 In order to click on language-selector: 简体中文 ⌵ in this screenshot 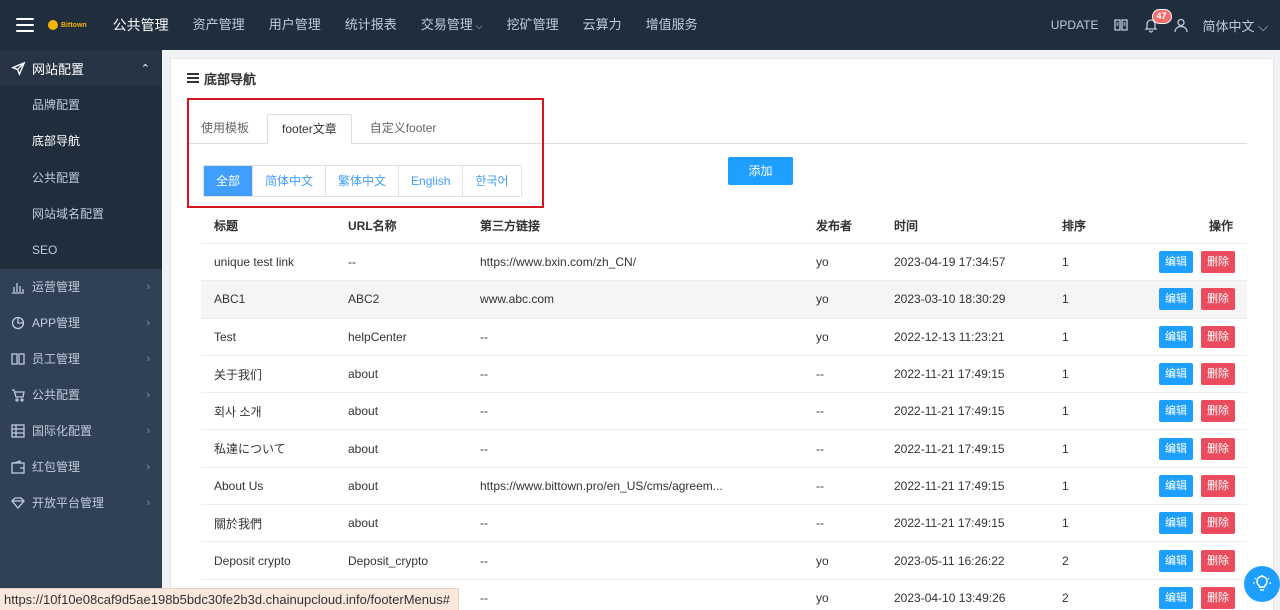, I will do `click(1236, 25)`.